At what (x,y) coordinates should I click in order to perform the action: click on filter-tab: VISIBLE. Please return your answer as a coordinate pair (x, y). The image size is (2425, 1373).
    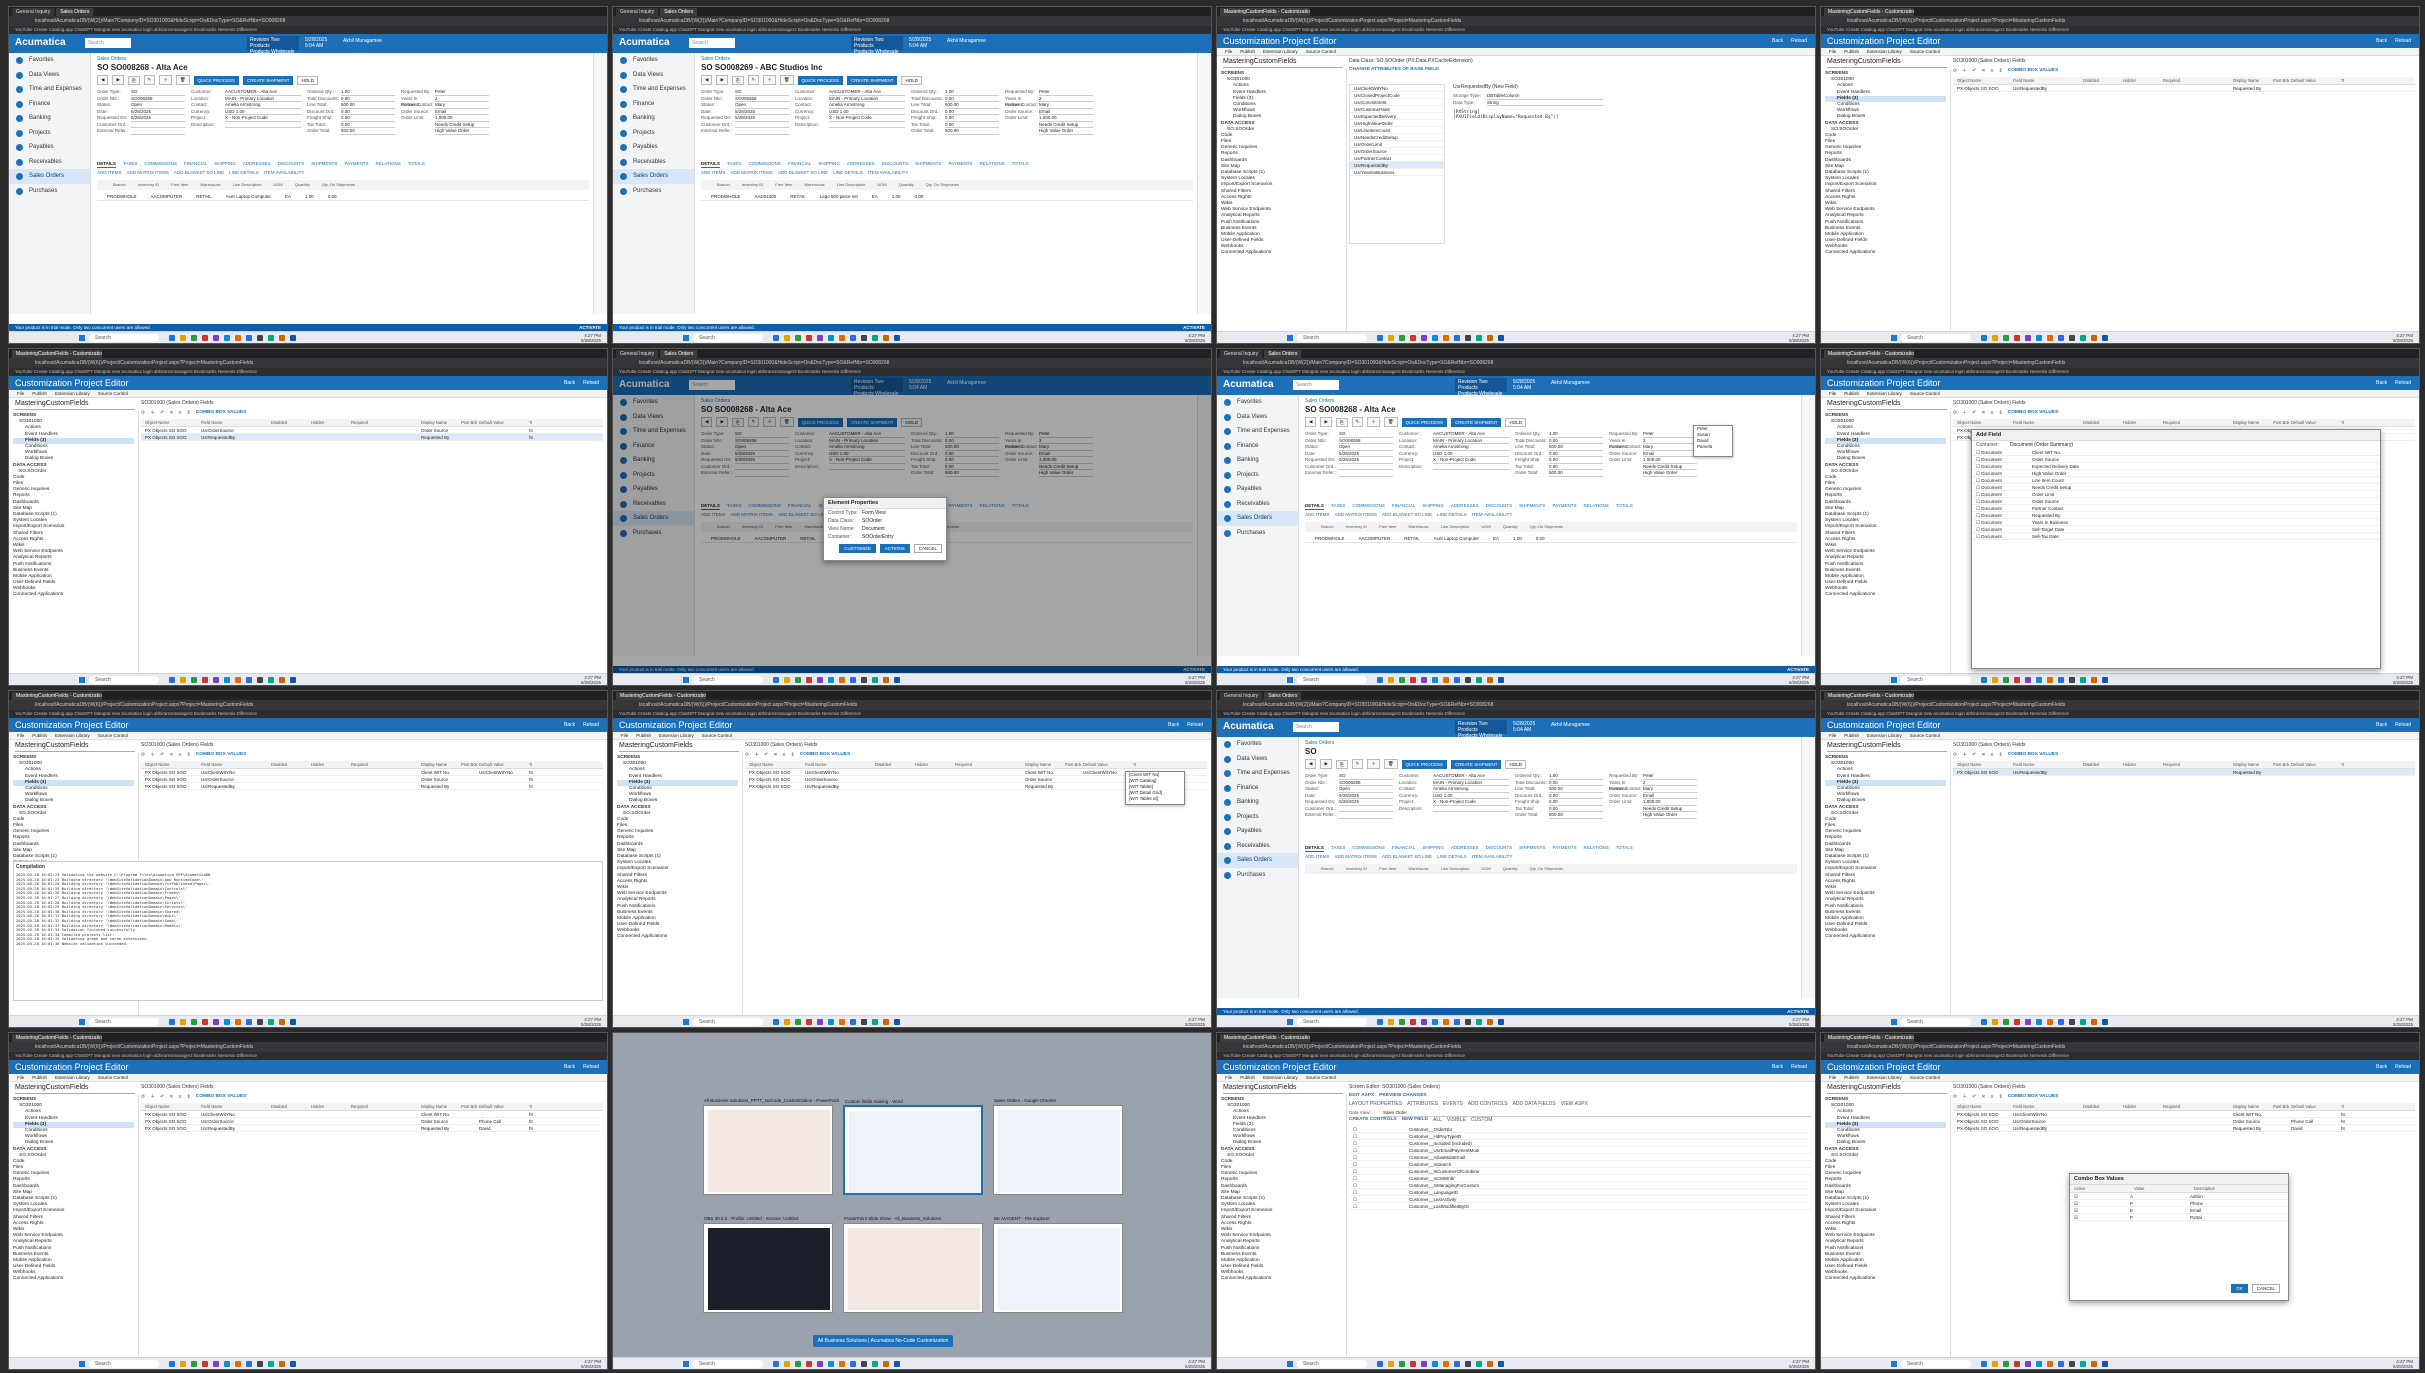
    Looking at the image, I should click on (1456, 1120).